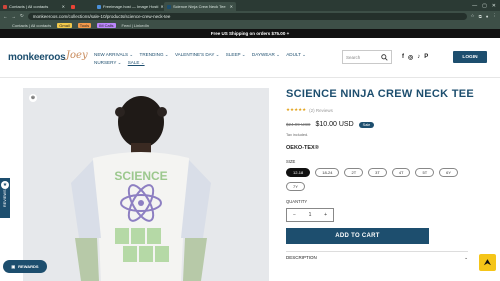  I want to click on size-option-12-18: 12-18, so click(298, 172).